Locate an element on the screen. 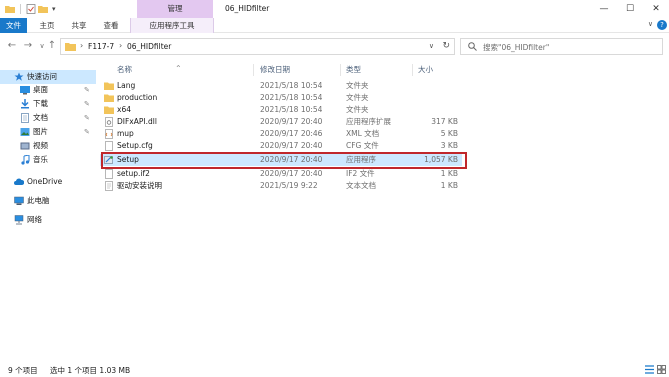 This screenshot has height=377, width=669. sidebar-item-quick-access: 快速访问 is located at coordinates (48, 77).